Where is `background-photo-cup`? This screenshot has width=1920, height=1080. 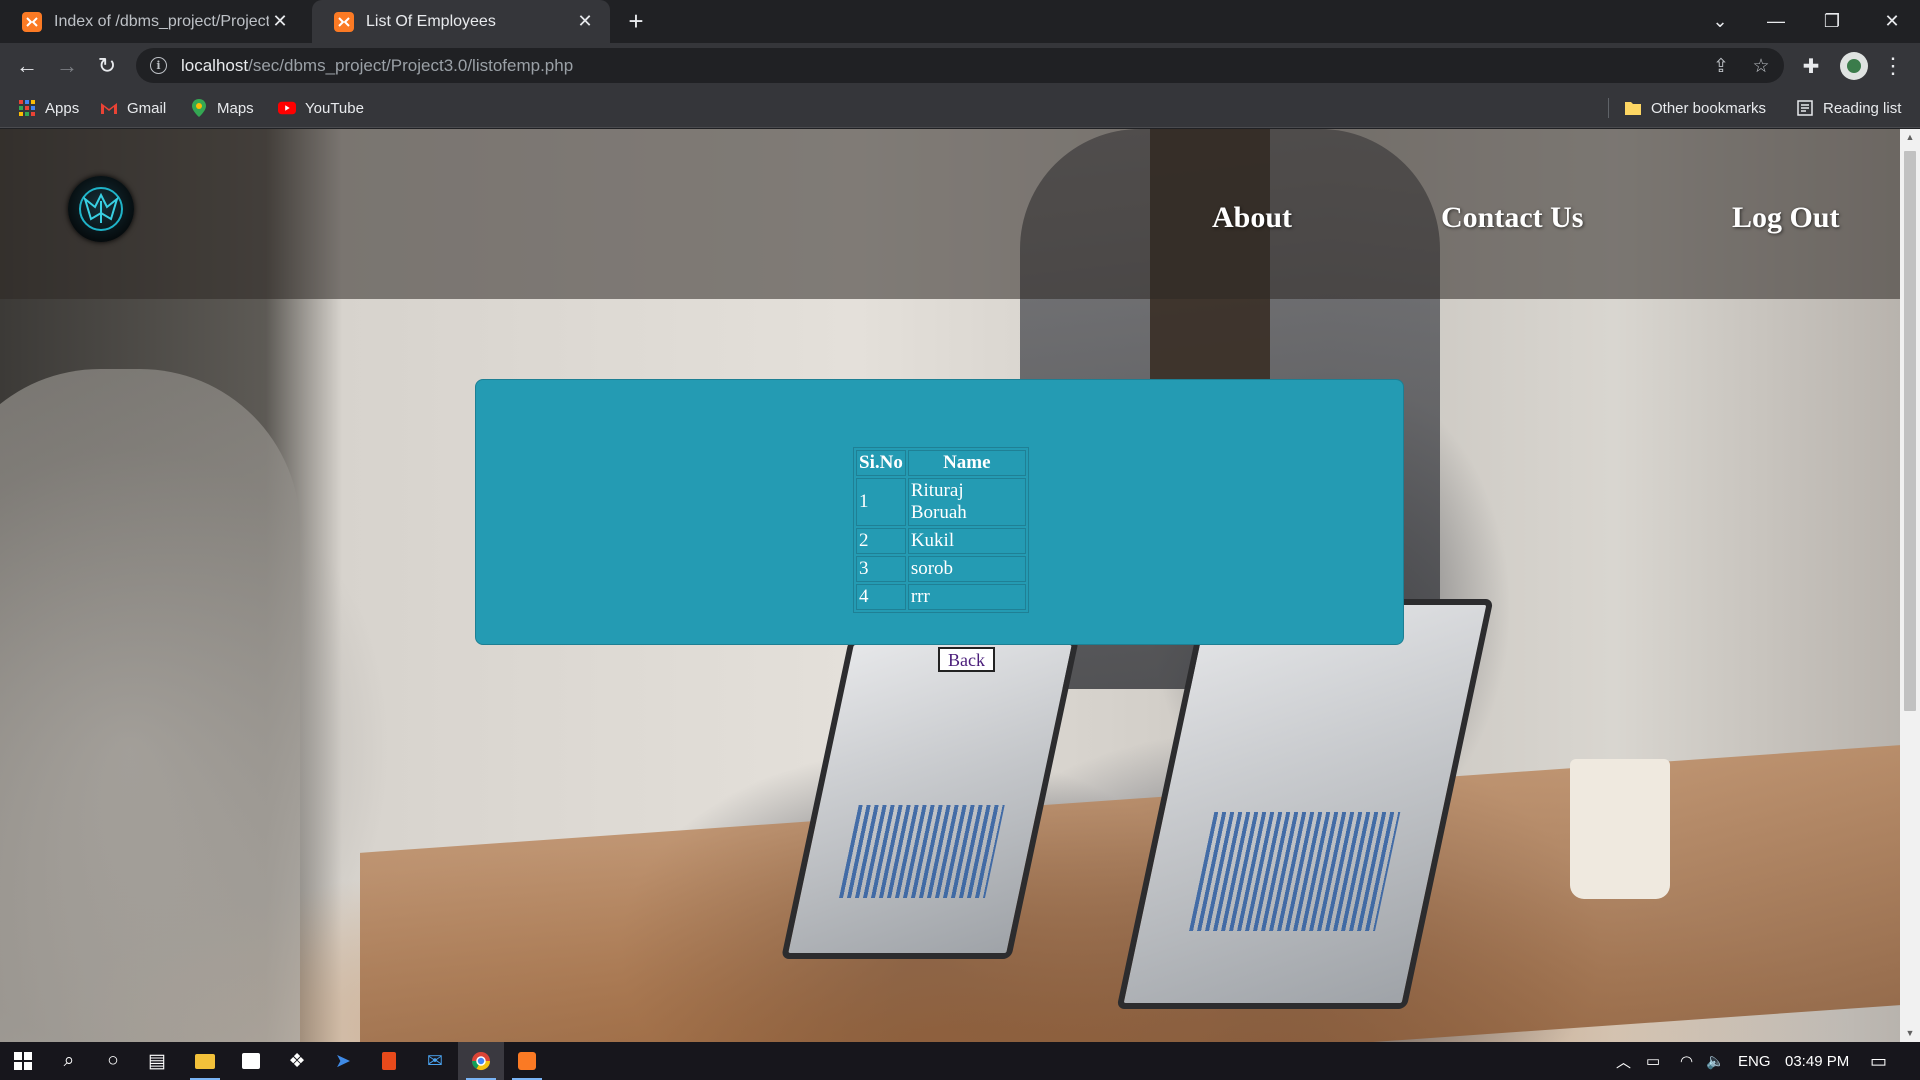 background-photo-cup is located at coordinates (1620, 829).